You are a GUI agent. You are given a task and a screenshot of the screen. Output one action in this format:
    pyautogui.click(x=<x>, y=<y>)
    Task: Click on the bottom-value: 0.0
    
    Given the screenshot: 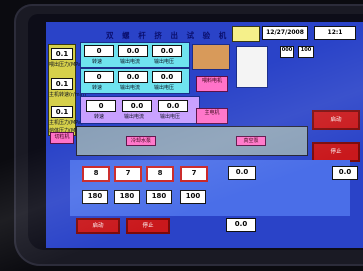 What is the action you would take?
    pyautogui.click(x=241, y=225)
    